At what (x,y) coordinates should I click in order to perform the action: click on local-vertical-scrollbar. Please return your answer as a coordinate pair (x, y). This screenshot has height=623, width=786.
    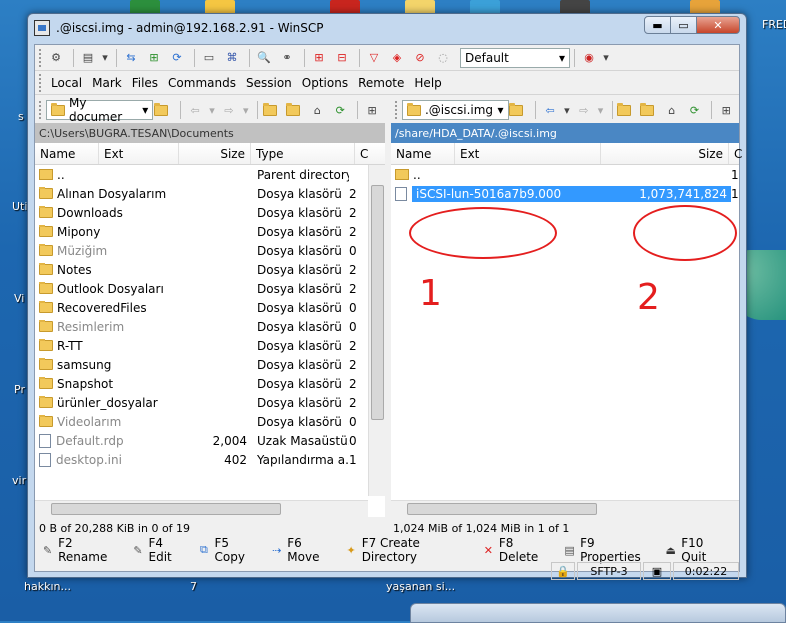
    Looking at the image, I should click on (376, 330).